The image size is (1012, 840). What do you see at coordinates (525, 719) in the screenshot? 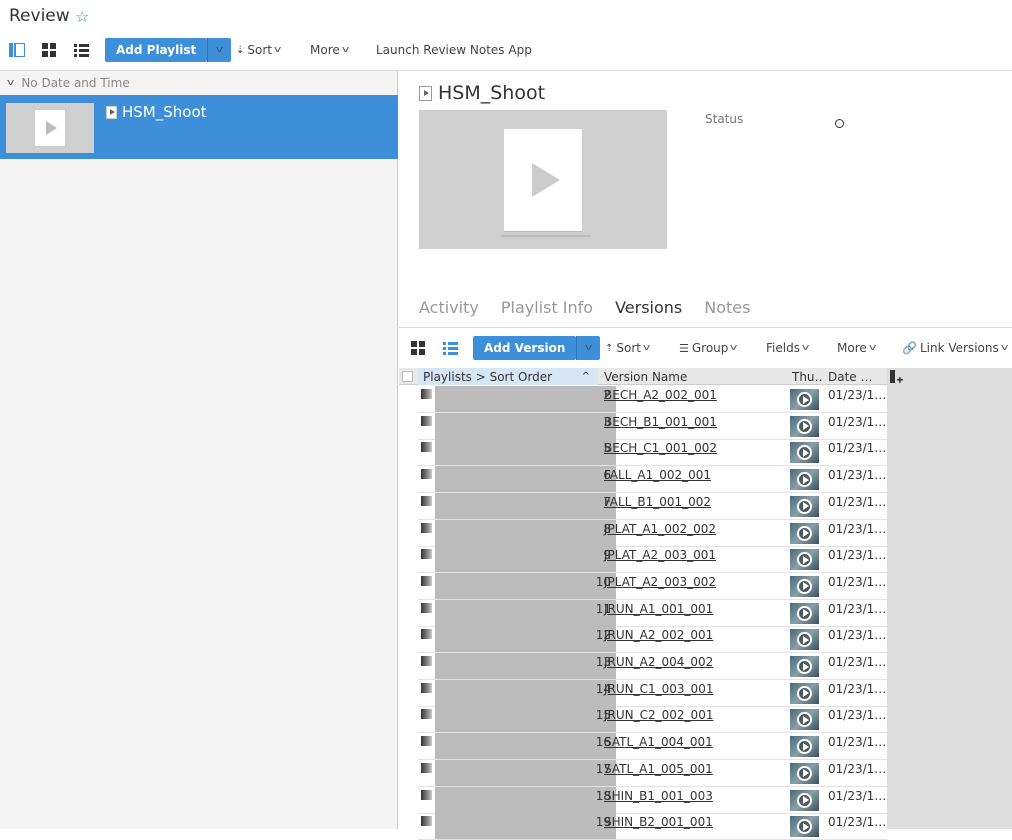
I see `sort-order-cell: 15` at bounding box center [525, 719].